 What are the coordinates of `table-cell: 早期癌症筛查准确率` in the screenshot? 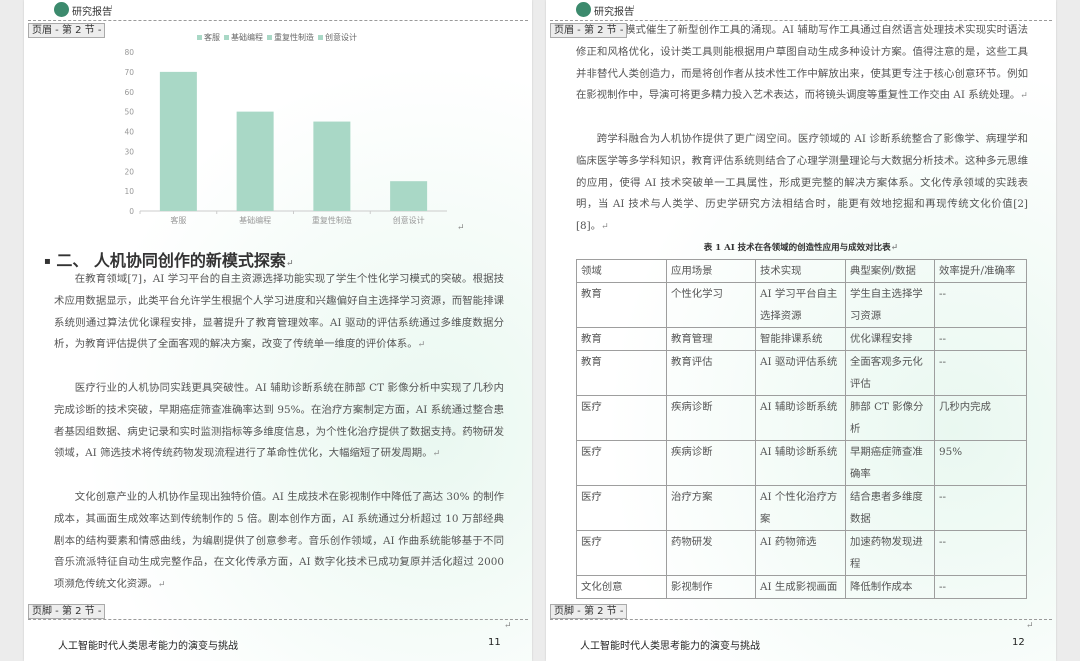 It's located at (890, 463).